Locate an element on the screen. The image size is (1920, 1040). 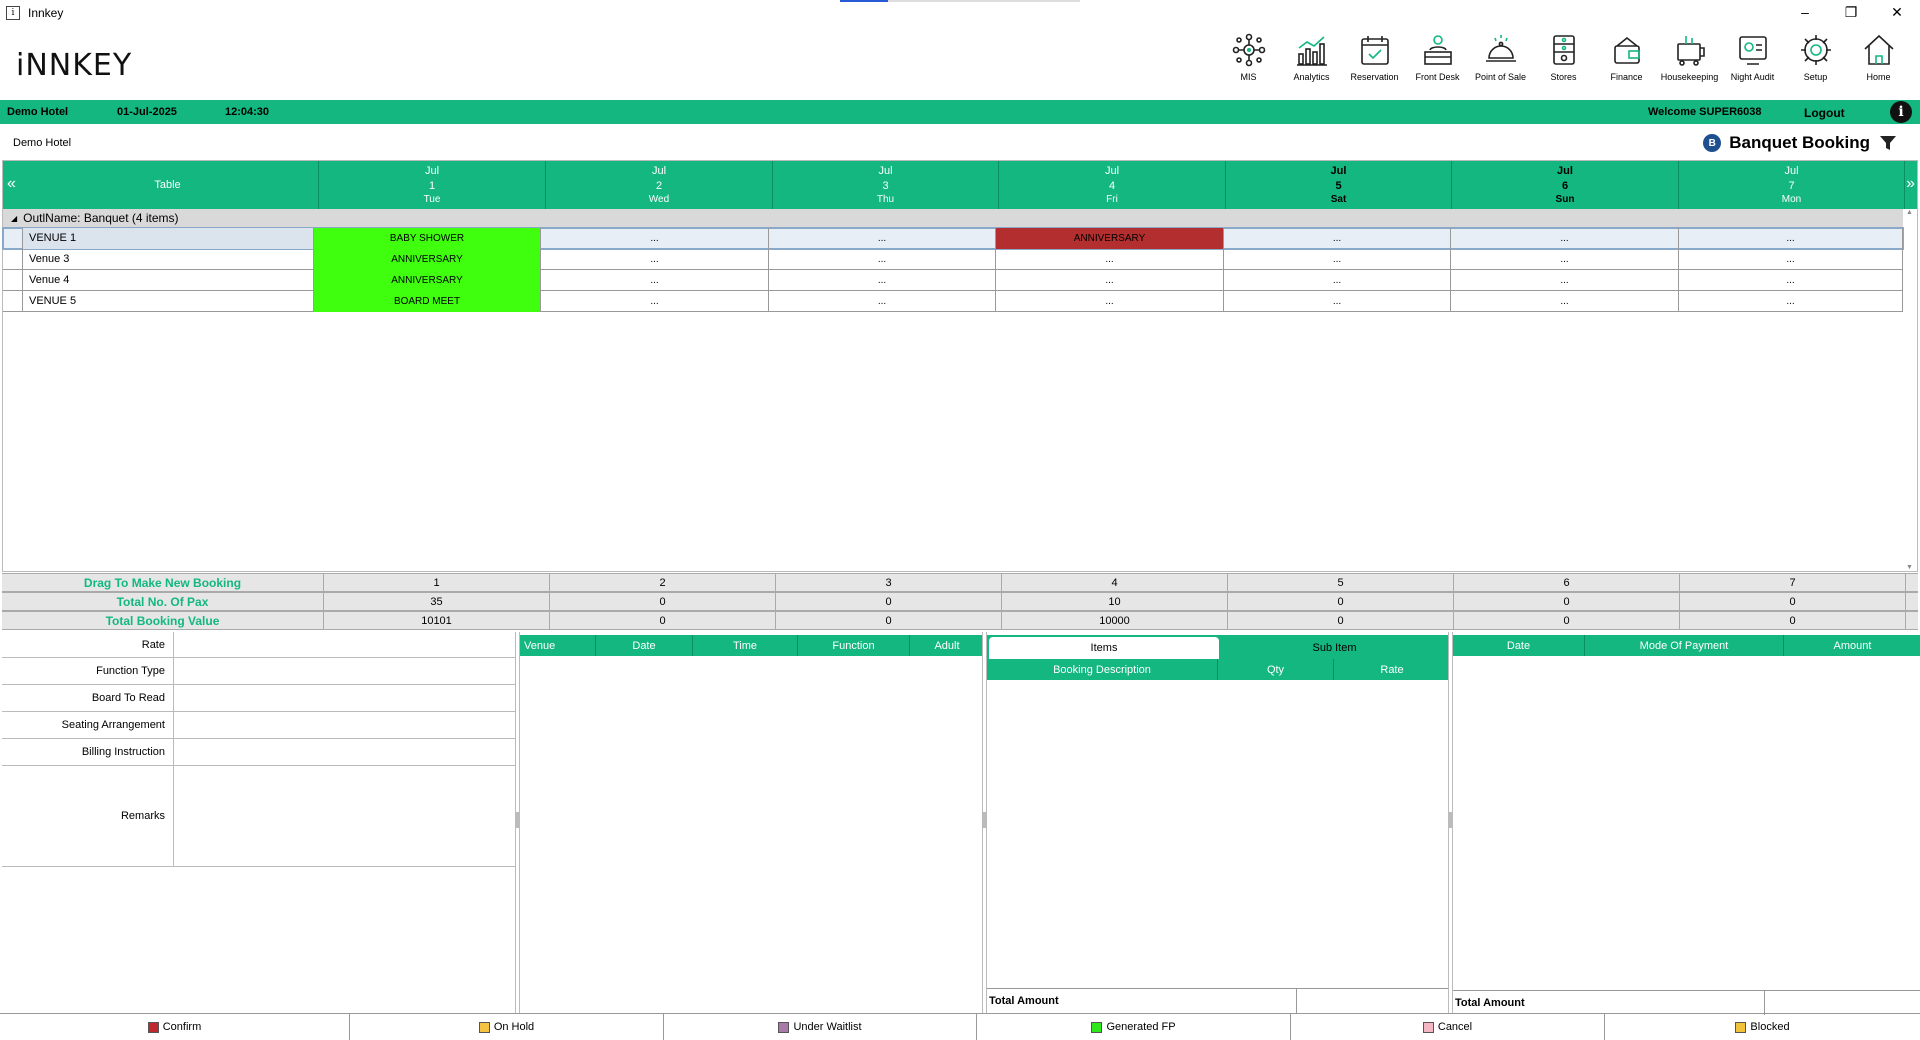
point-of-sale-icon is located at coordinates (1500, 48).